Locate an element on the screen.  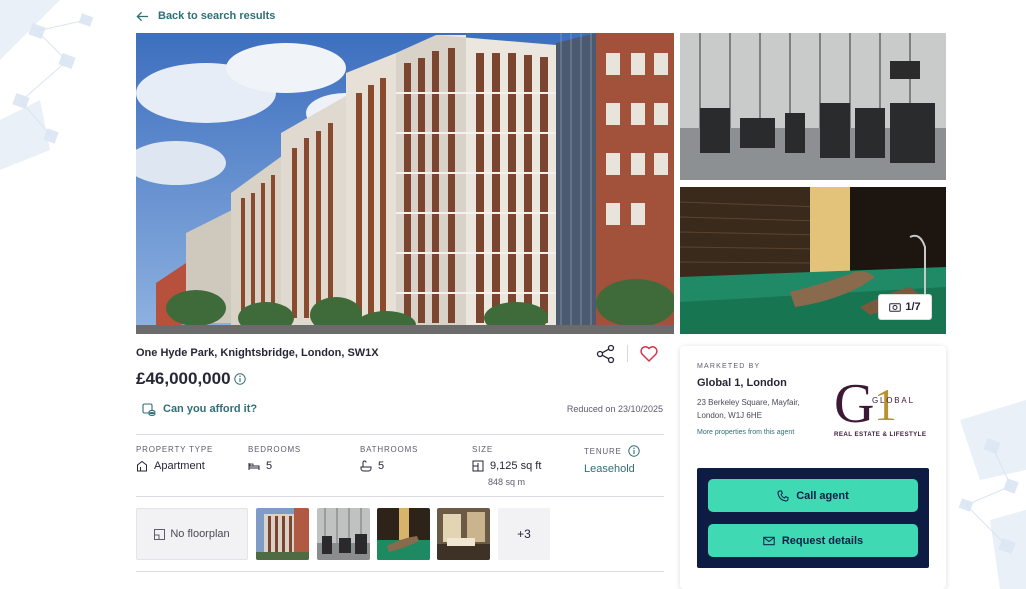
floor-area-icon is located at coordinates (478, 466).